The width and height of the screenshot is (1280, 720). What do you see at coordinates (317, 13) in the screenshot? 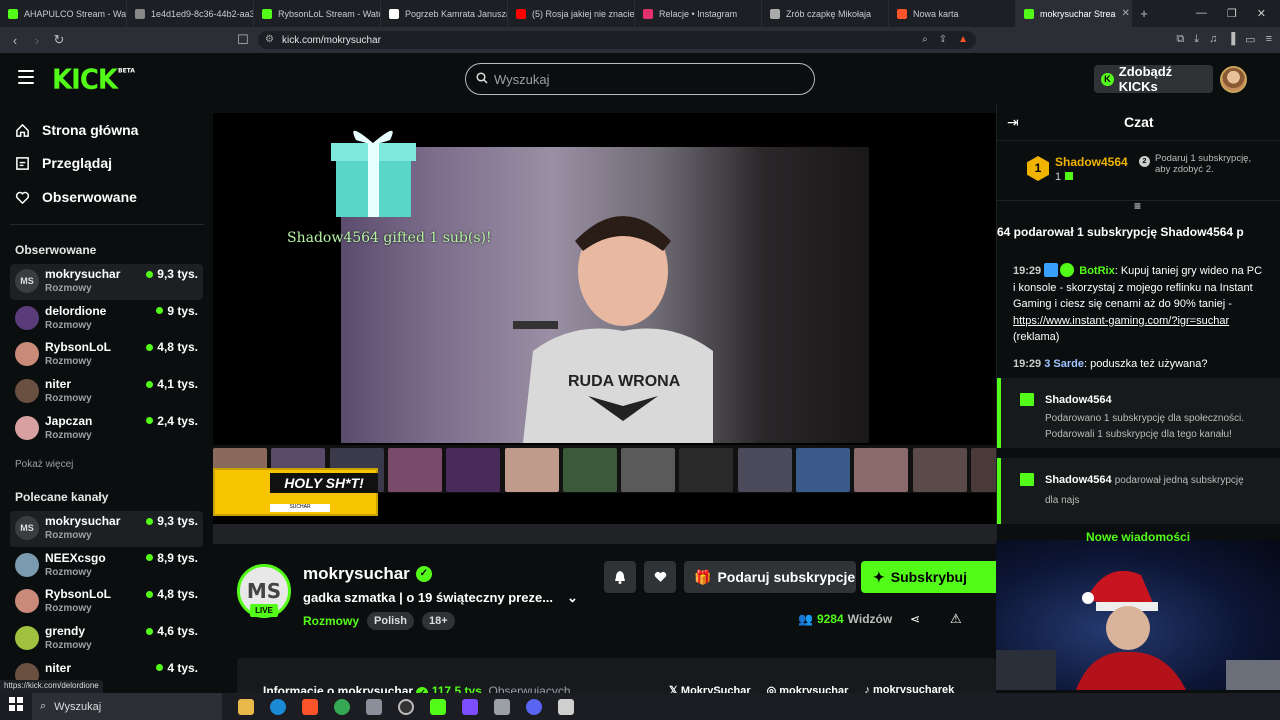
I see `browser-tab: RybsonLoL Stream - Watc` at bounding box center [317, 13].